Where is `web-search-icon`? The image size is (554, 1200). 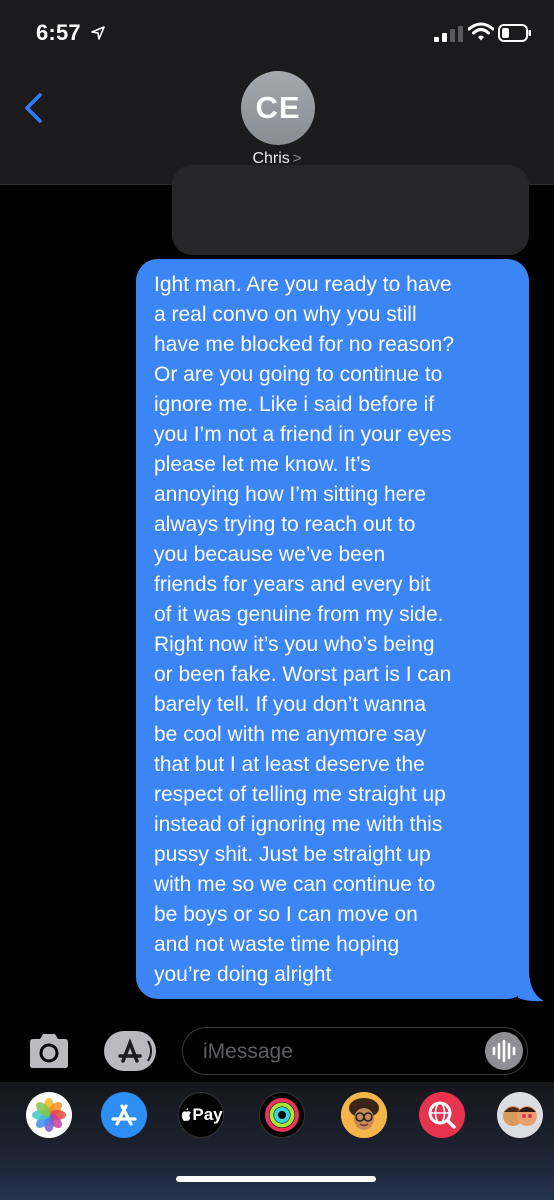 web-search-icon is located at coordinates (442, 1115).